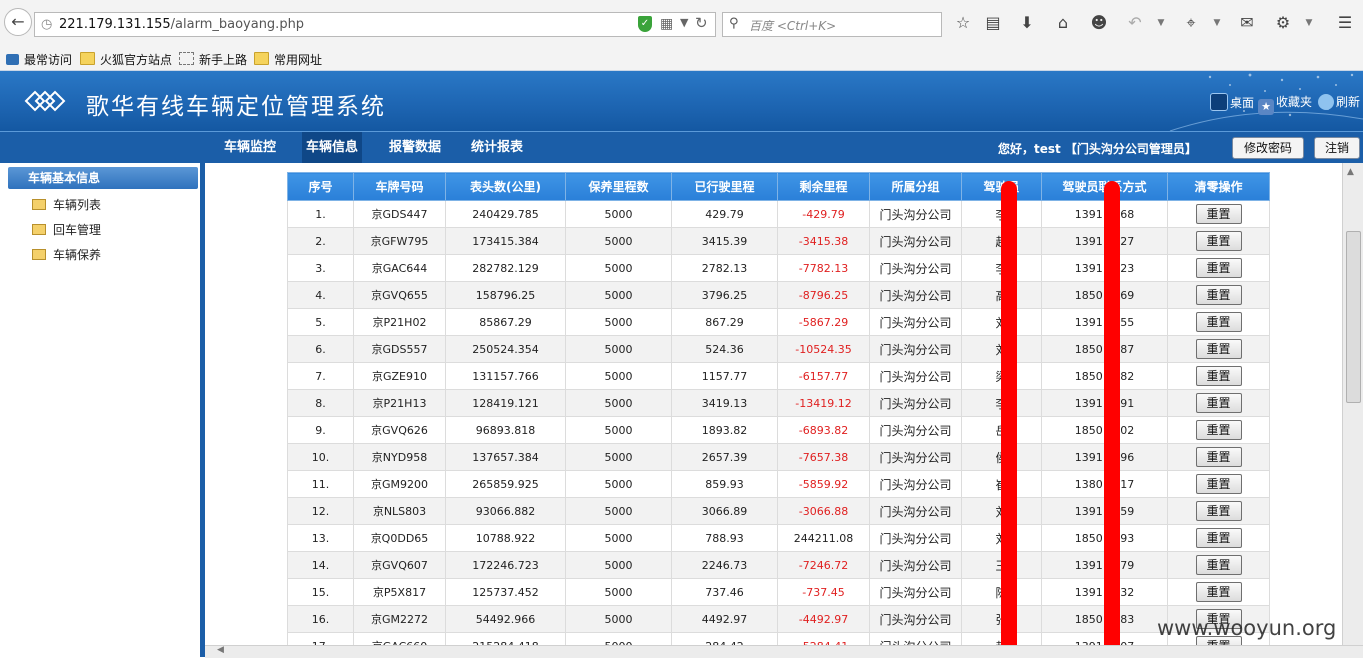 This screenshot has height=658, width=1363. What do you see at coordinates (1191, 23) in the screenshot?
I see `crop-icon: ⌖` at bounding box center [1191, 23].